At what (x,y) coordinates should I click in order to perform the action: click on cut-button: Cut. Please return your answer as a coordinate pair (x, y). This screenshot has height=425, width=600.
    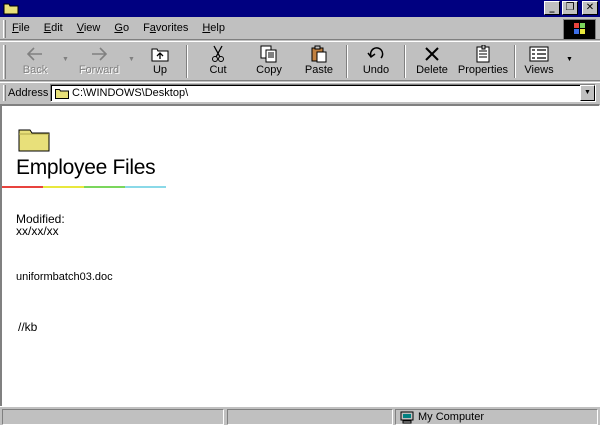
    Looking at the image, I should click on (218, 62).